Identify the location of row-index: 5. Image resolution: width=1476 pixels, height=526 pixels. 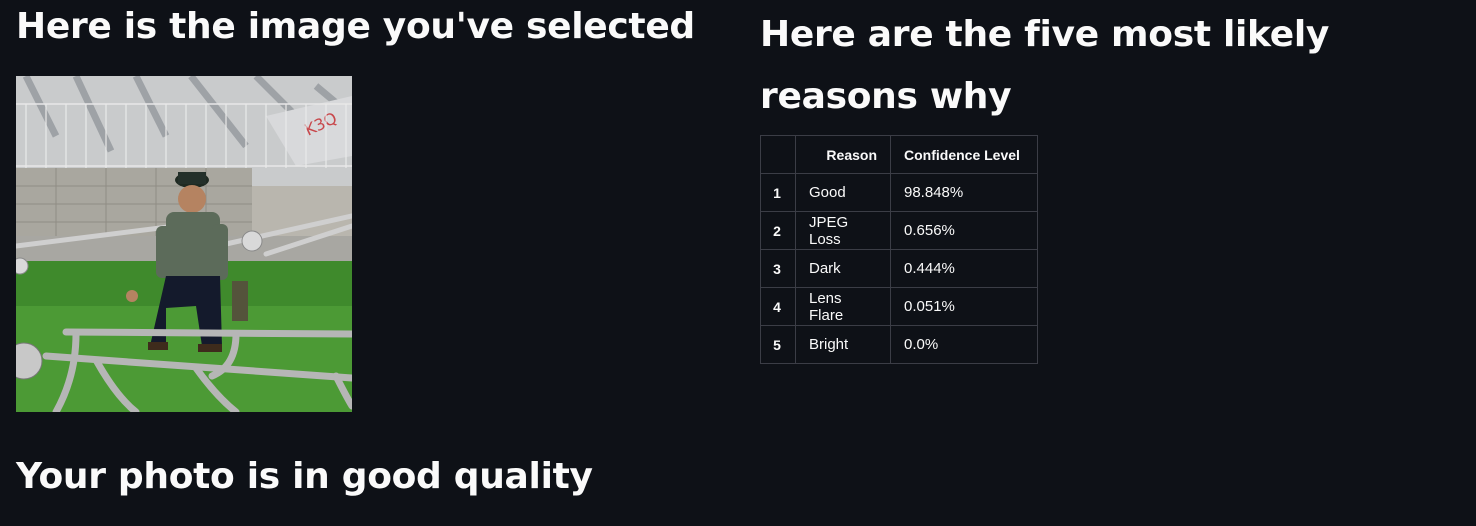
(778, 344).